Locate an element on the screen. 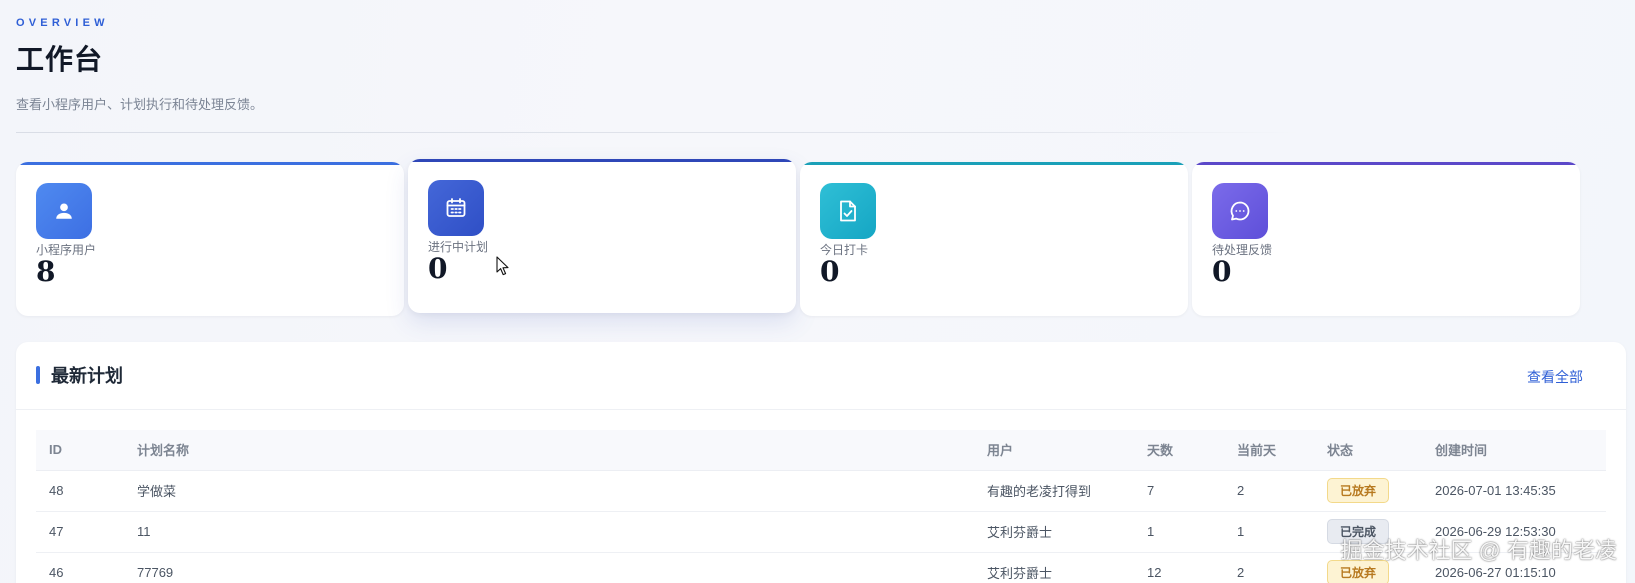 This screenshot has width=1635, height=583. stat-card-pending-feedback: 待处理反馈 0 is located at coordinates (1386, 239).